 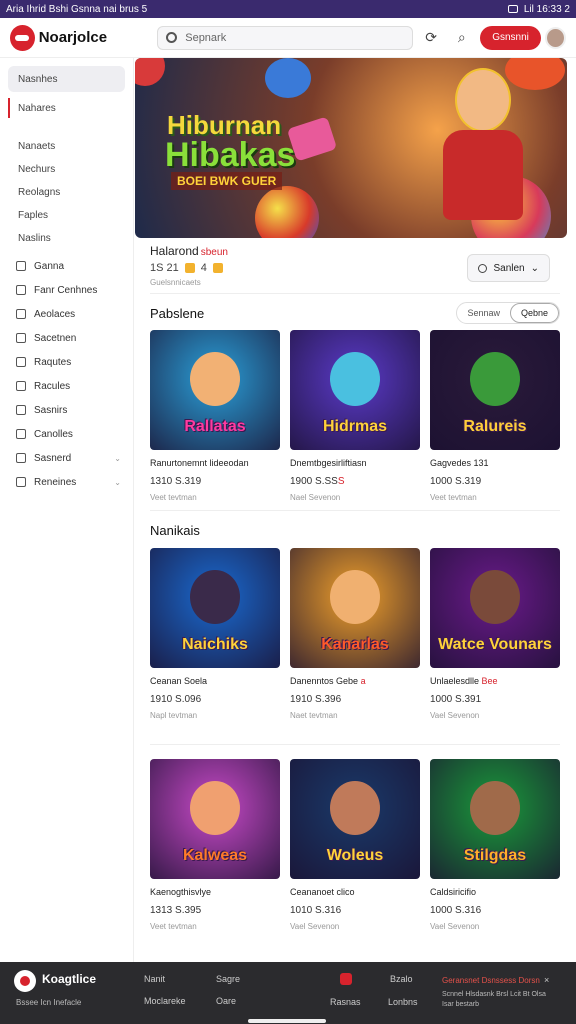 I want to click on game-thumbnail: Hidrmas, so click(x=355, y=390).